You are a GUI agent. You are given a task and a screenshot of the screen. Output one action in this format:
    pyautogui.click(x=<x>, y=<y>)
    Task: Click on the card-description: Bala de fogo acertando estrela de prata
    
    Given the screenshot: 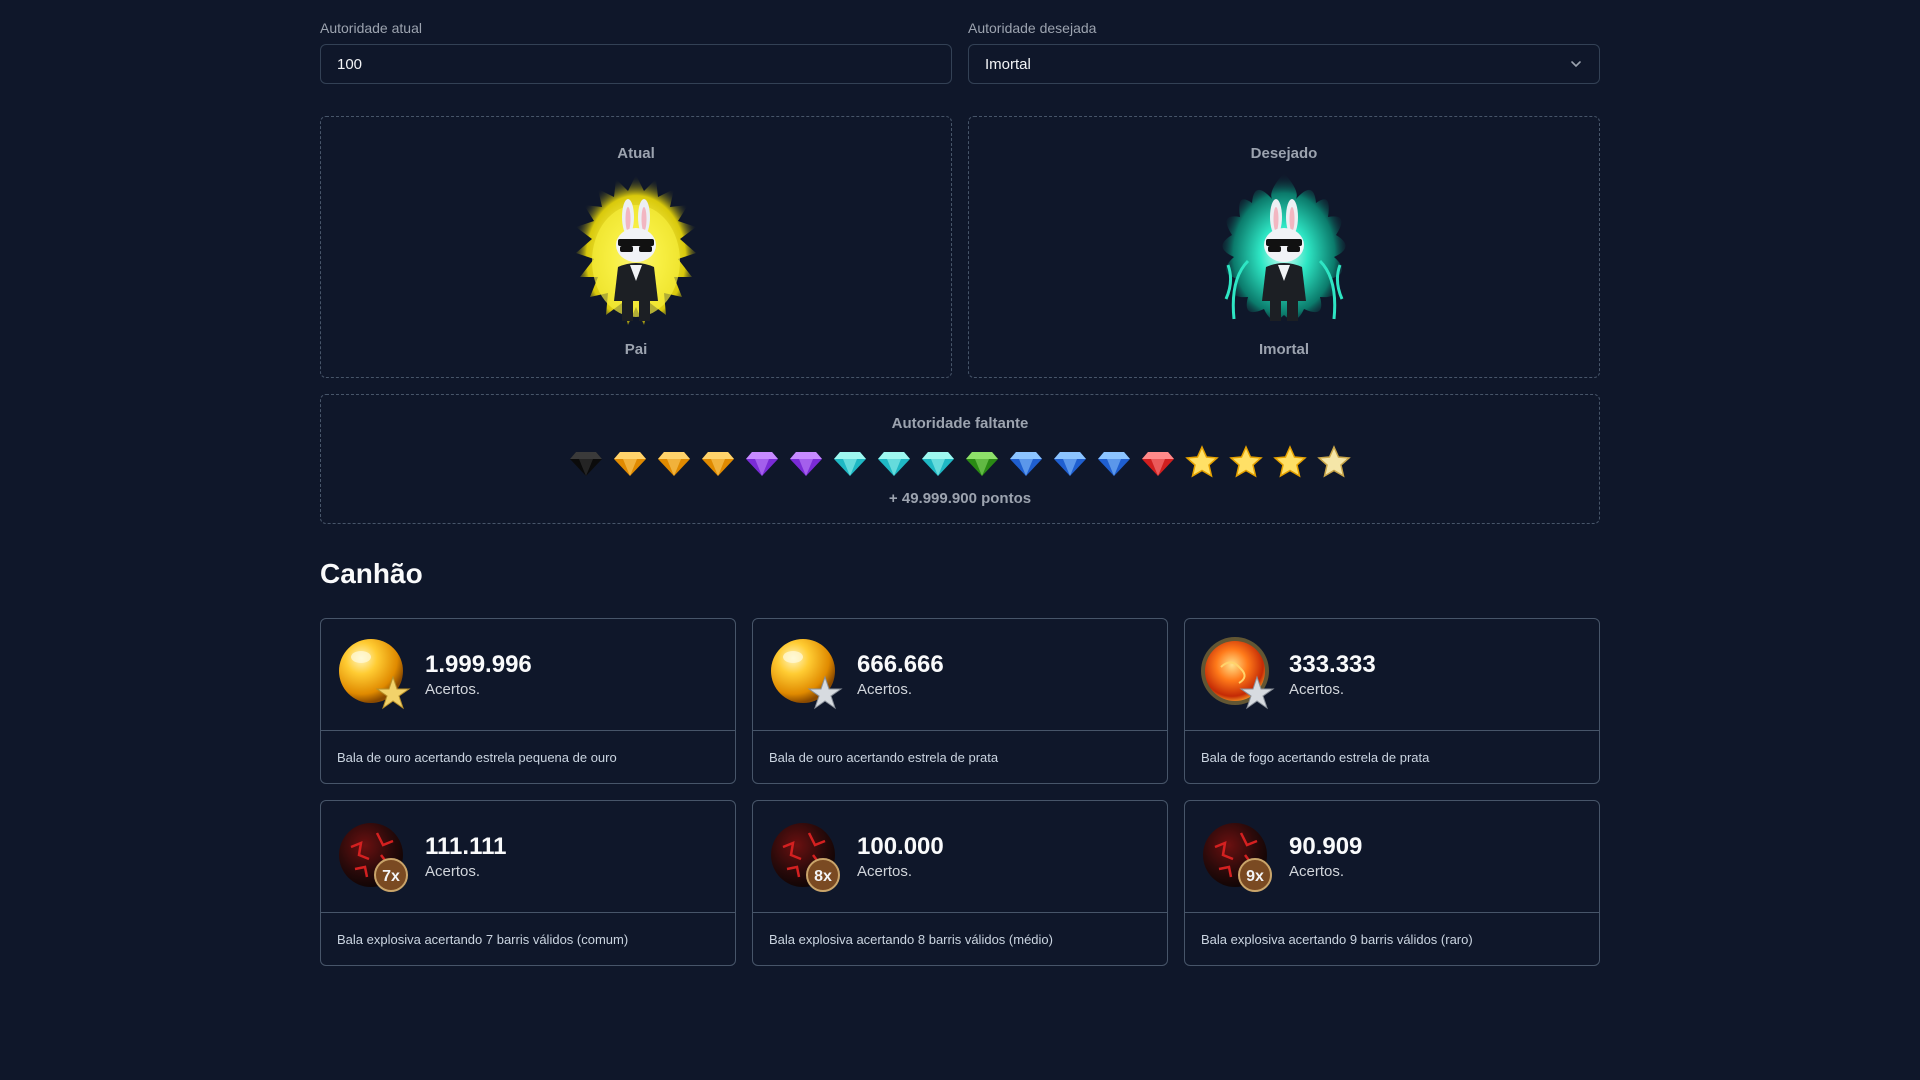 What is the action you would take?
    pyautogui.click(x=1315, y=757)
    